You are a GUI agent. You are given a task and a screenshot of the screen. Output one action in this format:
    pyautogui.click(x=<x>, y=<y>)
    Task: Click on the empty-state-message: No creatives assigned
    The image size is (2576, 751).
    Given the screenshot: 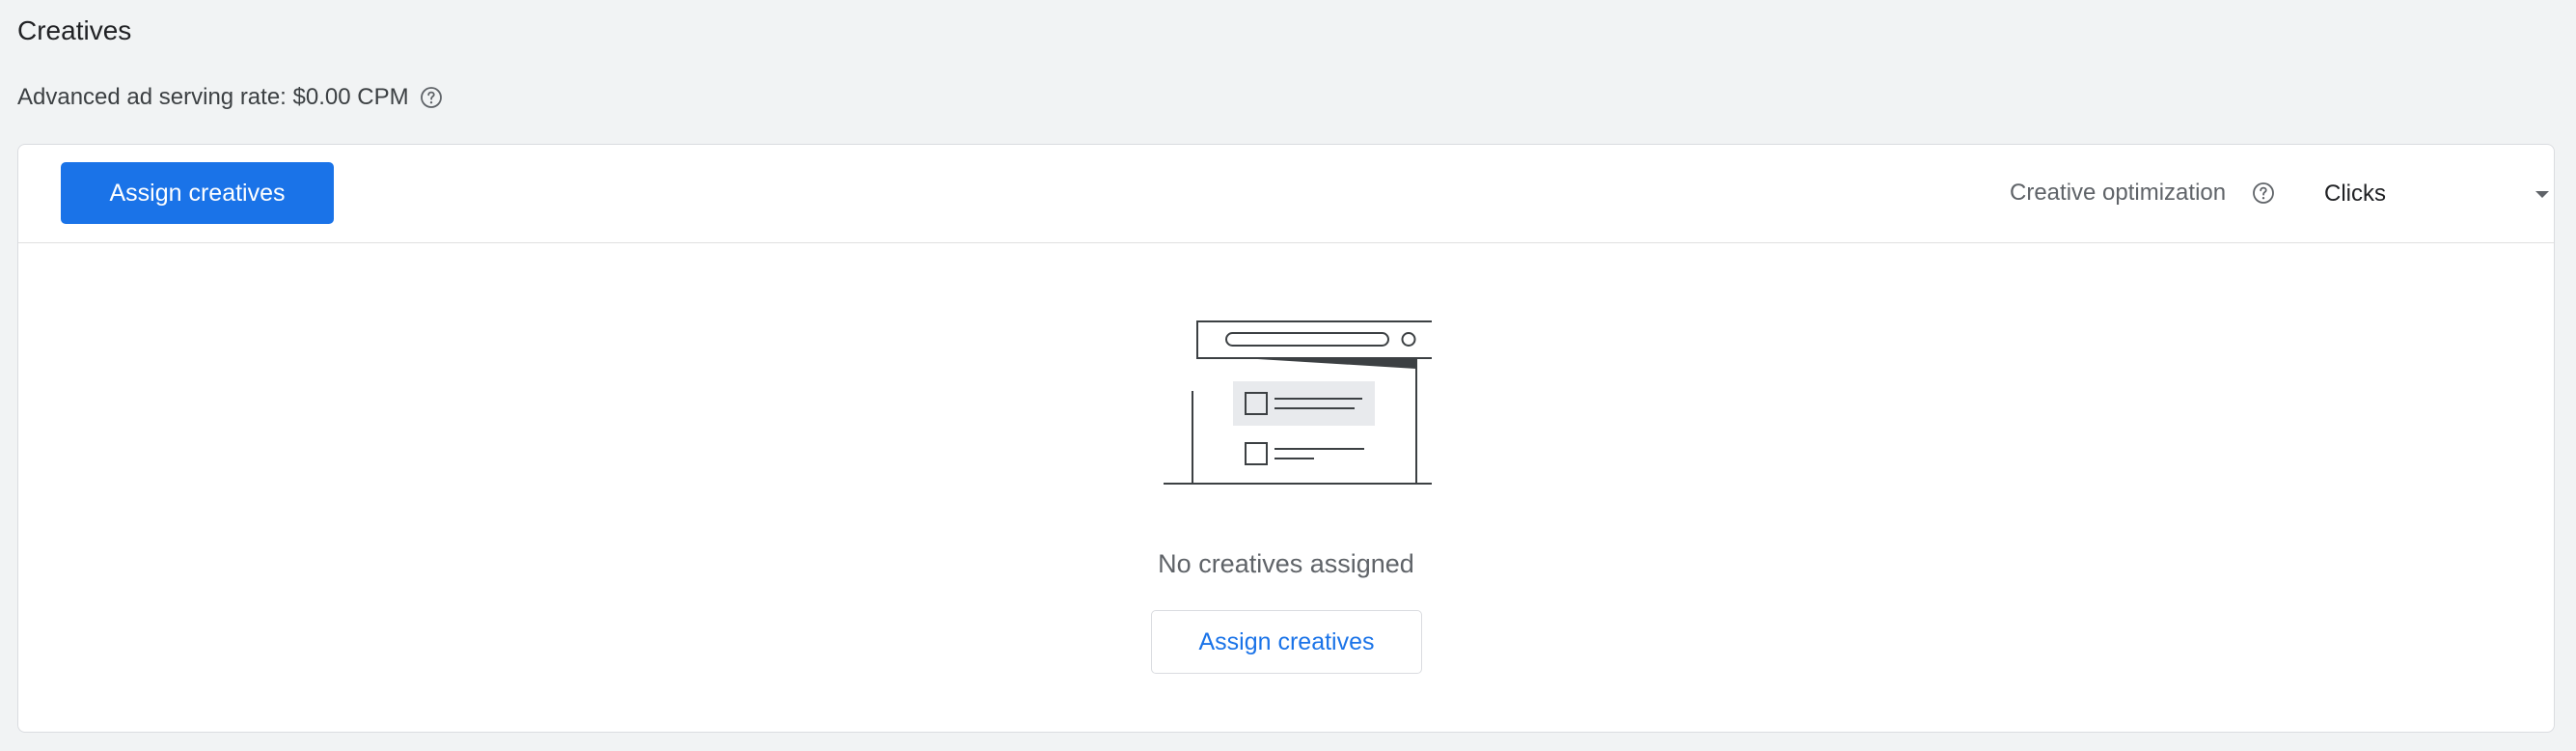 What is the action you would take?
    pyautogui.click(x=1286, y=564)
    